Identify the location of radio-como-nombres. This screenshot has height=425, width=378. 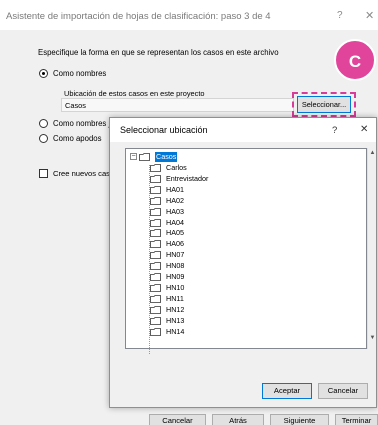
(43, 73).